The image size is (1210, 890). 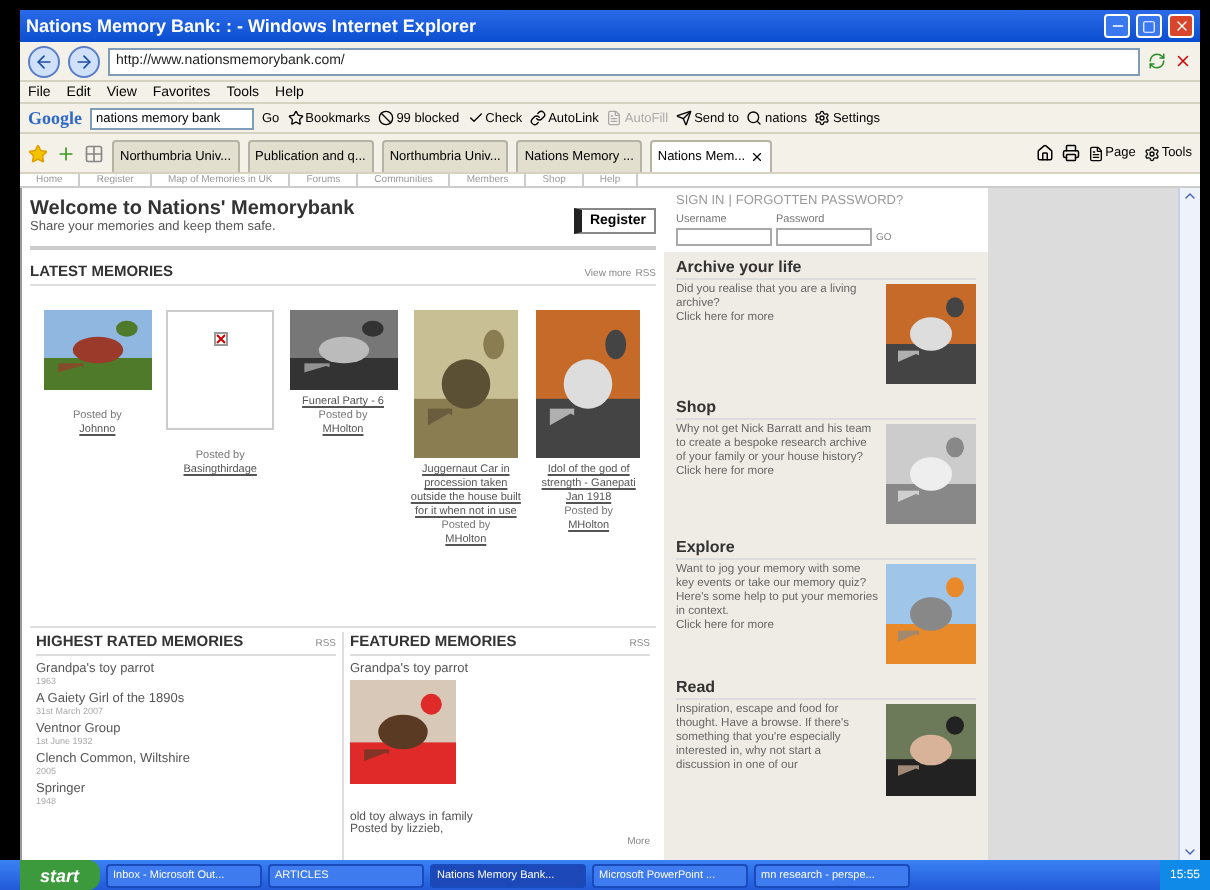 What do you see at coordinates (1095, 153) in the screenshot?
I see `page-icon` at bounding box center [1095, 153].